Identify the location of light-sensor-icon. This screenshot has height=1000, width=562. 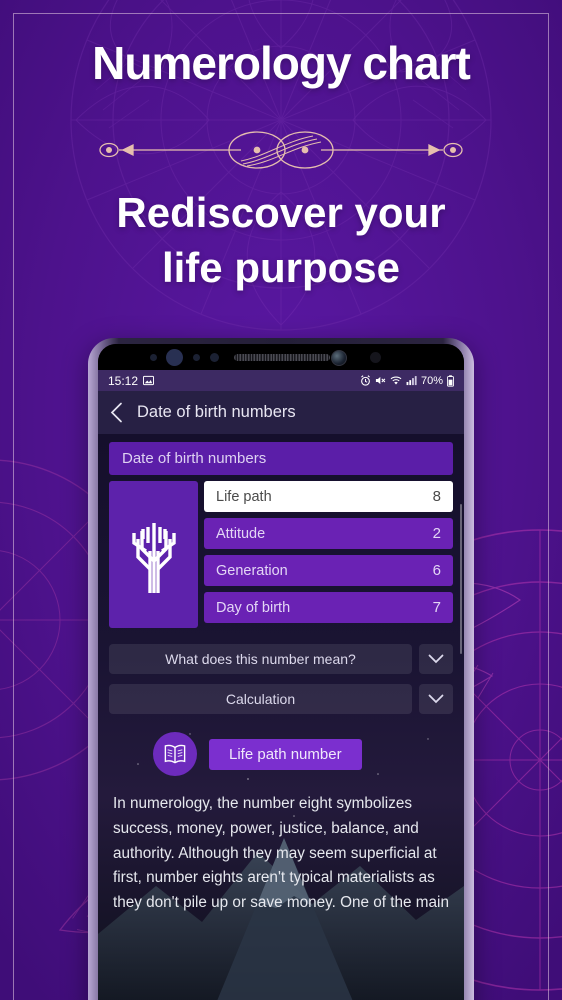
(196, 357).